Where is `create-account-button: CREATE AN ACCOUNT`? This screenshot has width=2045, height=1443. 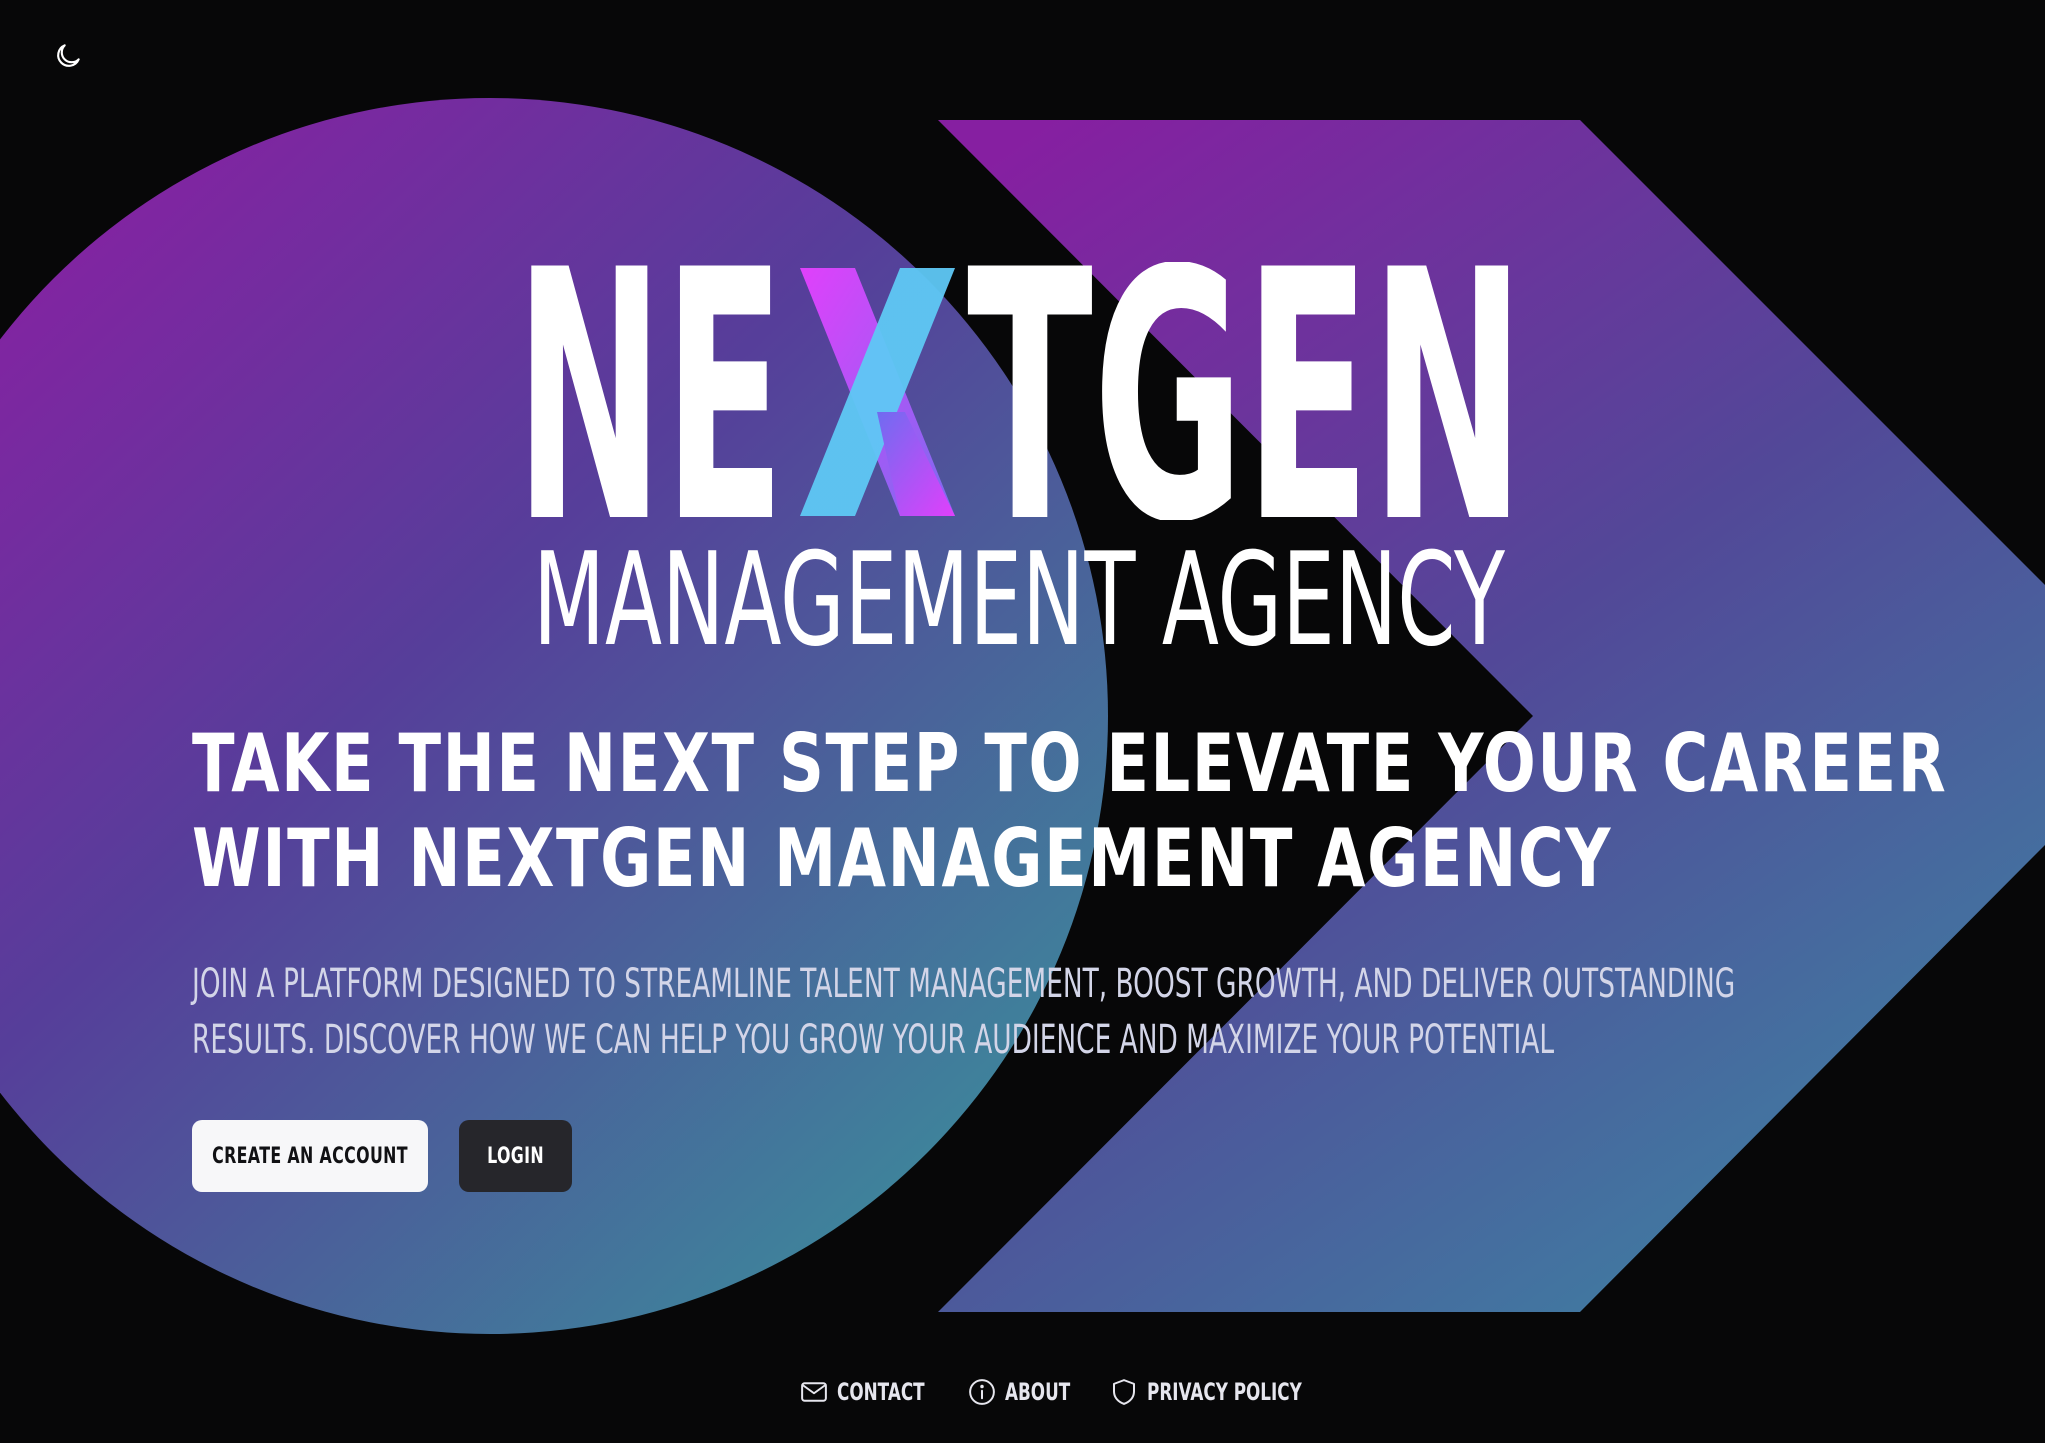 create-account-button: CREATE AN ACCOUNT is located at coordinates (310, 1156).